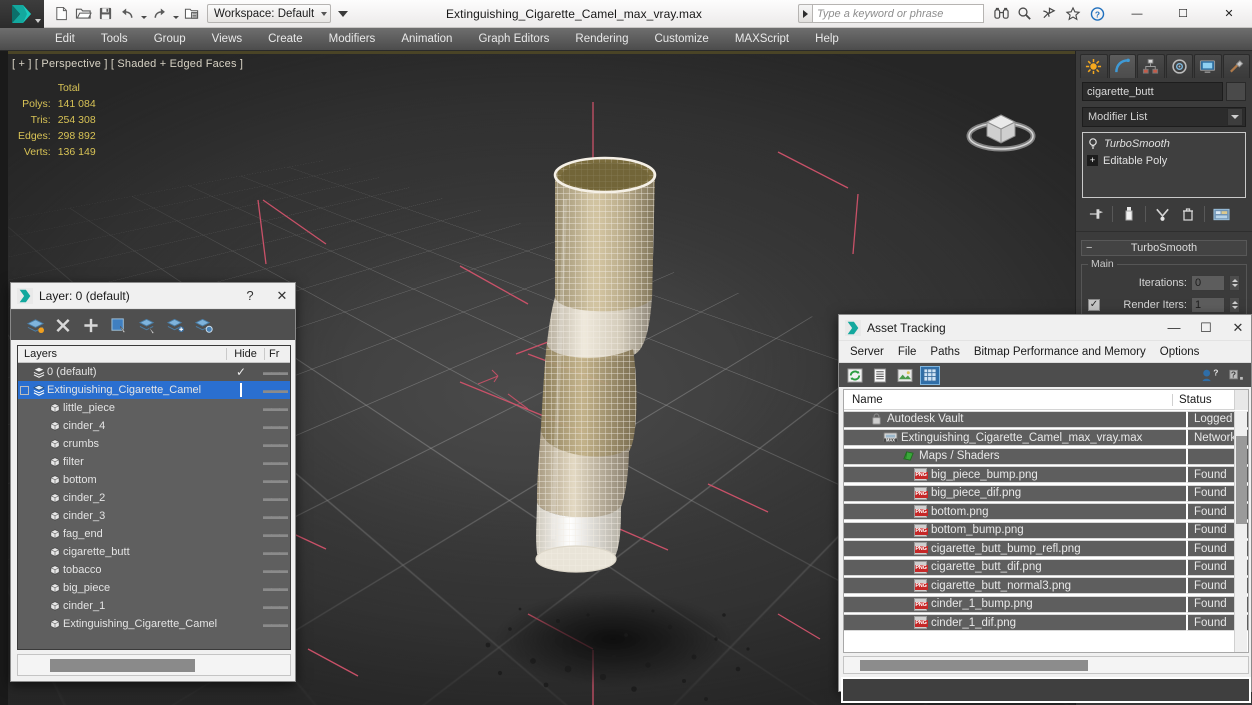  What do you see at coordinates (1089, 248) in the screenshot?
I see `rollout-collapse-icon: −` at bounding box center [1089, 248].